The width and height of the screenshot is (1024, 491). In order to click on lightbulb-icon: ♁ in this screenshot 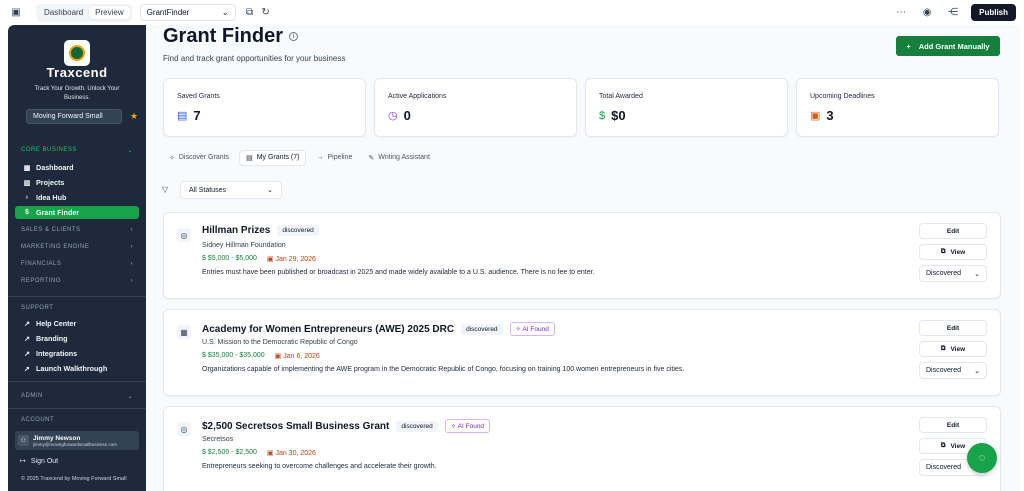, I will do `click(27, 197)`.